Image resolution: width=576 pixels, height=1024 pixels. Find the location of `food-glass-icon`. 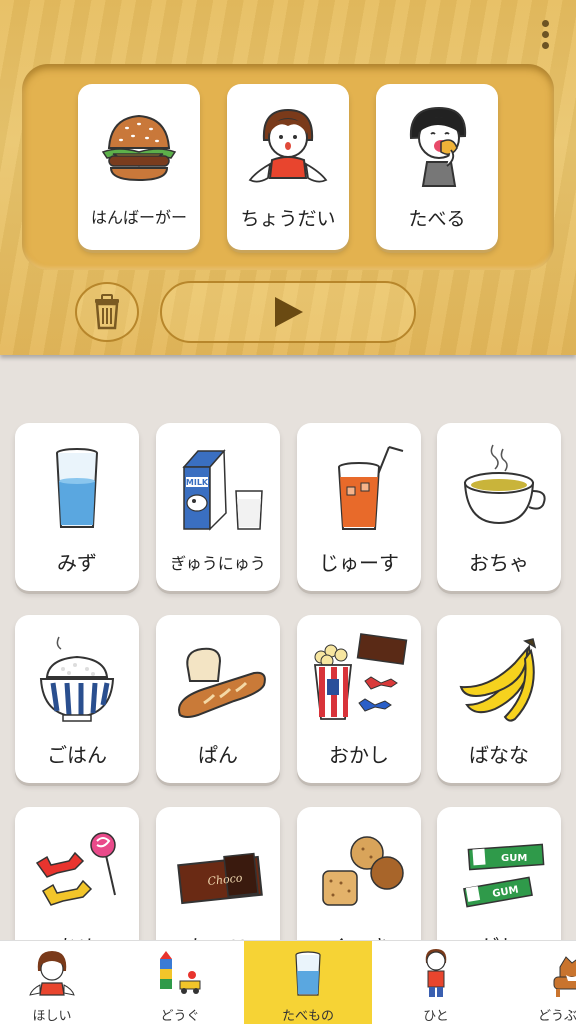

food-glass-icon is located at coordinates (308, 973).